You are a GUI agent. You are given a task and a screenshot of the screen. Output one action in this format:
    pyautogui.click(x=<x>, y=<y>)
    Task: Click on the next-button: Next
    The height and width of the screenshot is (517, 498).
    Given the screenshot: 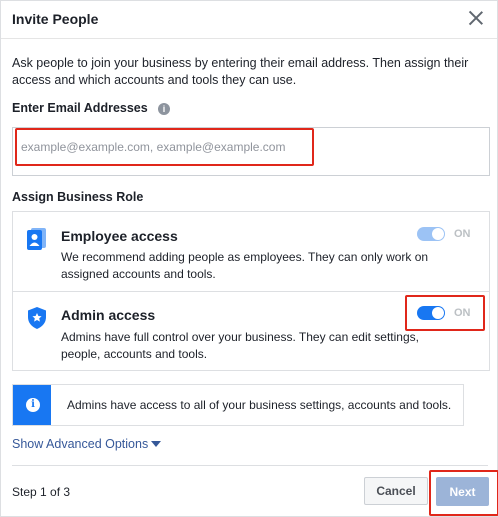 What is the action you would take?
    pyautogui.click(x=462, y=491)
    